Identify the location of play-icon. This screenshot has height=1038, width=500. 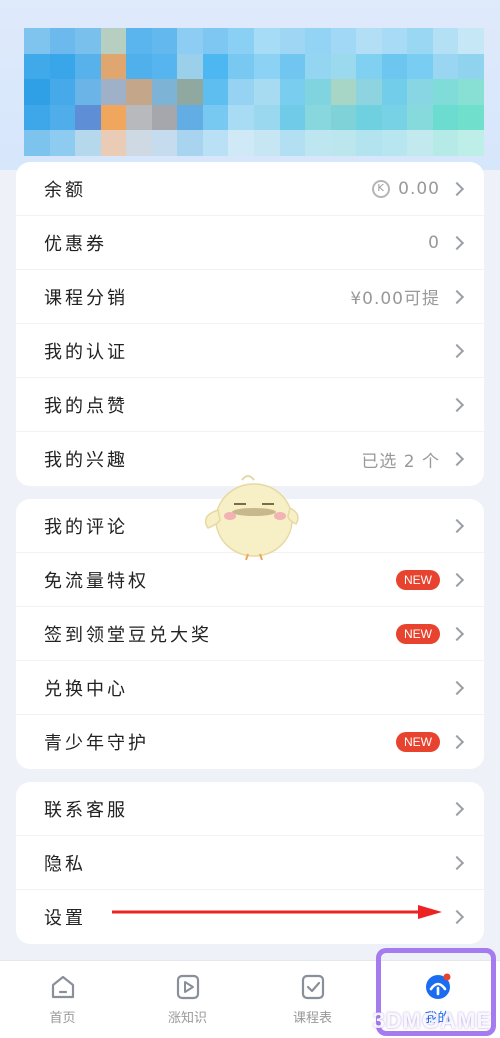
(187, 987).